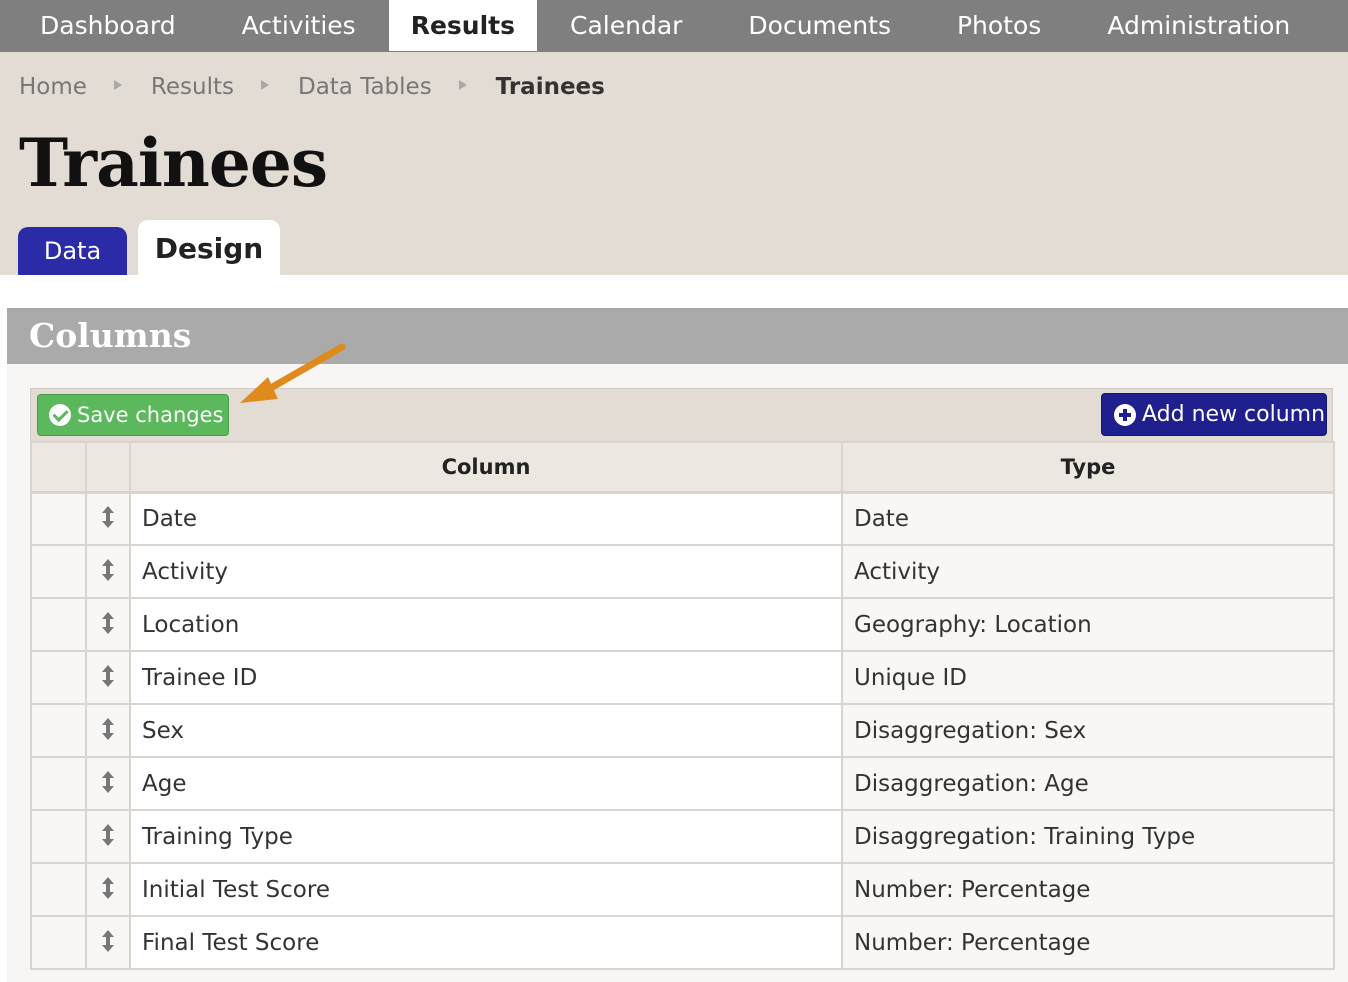  What do you see at coordinates (60, 415) in the screenshot?
I see `check-circle-icon` at bounding box center [60, 415].